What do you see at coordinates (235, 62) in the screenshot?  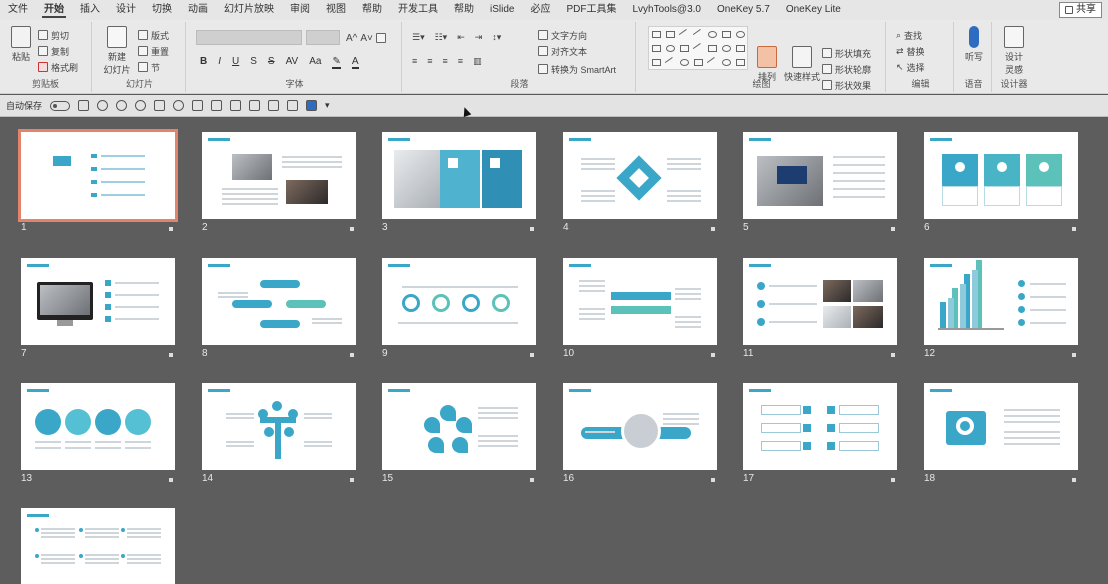 I see `underline-button: U` at bounding box center [235, 62].